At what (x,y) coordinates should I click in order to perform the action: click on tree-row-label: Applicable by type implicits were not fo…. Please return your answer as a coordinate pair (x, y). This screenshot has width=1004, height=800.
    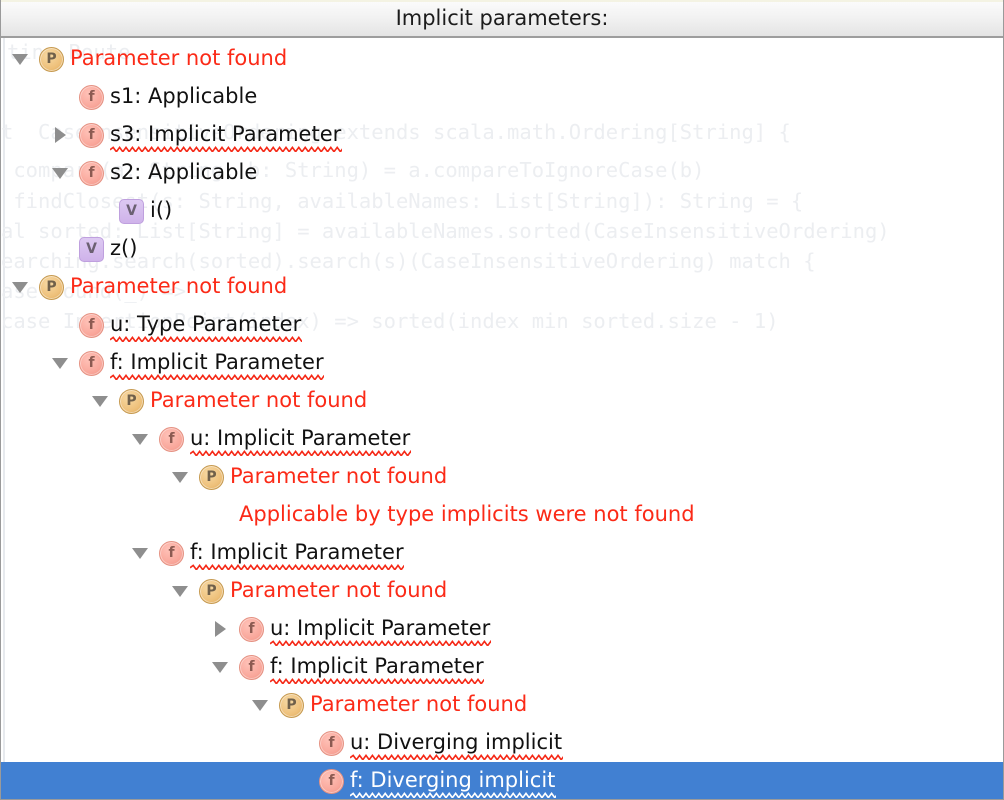
    Looking at the image, I should click on (467, 513).